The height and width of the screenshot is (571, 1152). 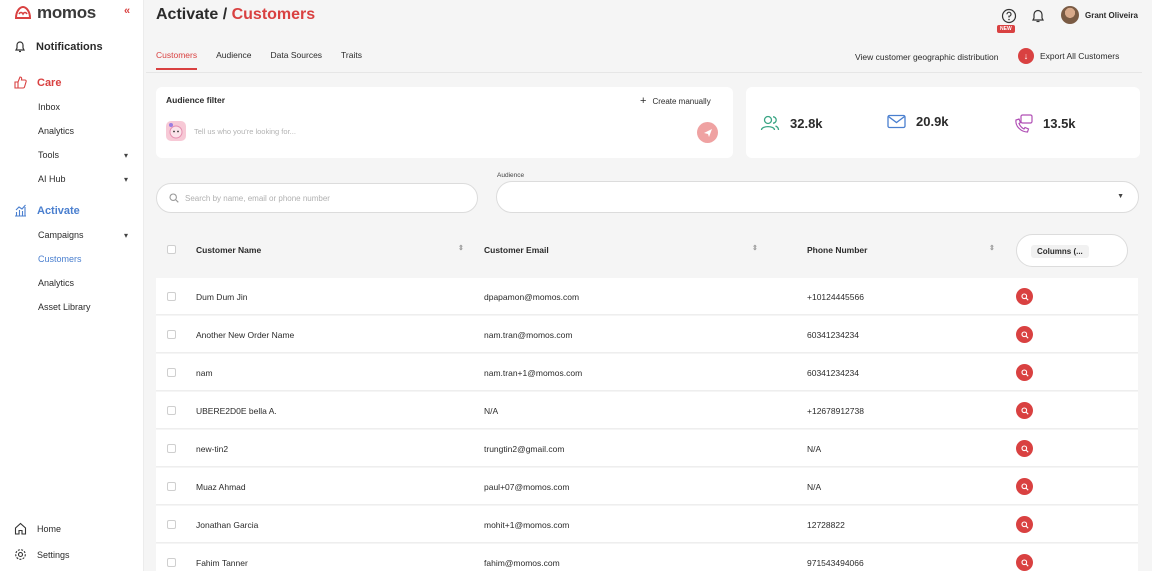 I want to click on stats-card: 32.8k 20.9k 13.5k, so click(x=943, y=122).